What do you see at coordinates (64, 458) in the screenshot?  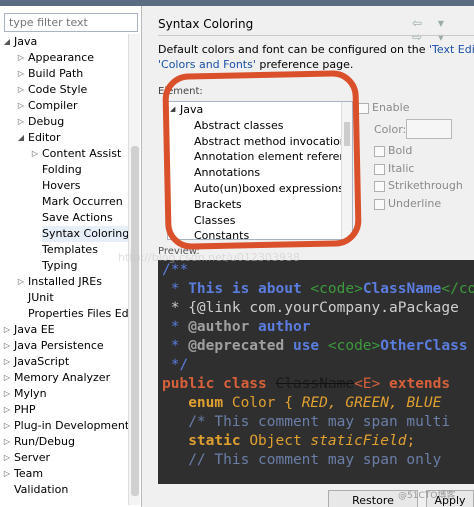 I see `tree-item-server: ▷ Server` at bounding box center [64, 458].